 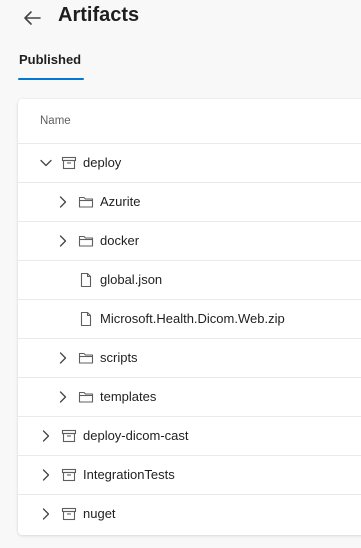 What do you see at coordinates (129, 474) in the screenshot?
I see `tree-item-label: IntegrationTests` at bounding box center [129, 474].